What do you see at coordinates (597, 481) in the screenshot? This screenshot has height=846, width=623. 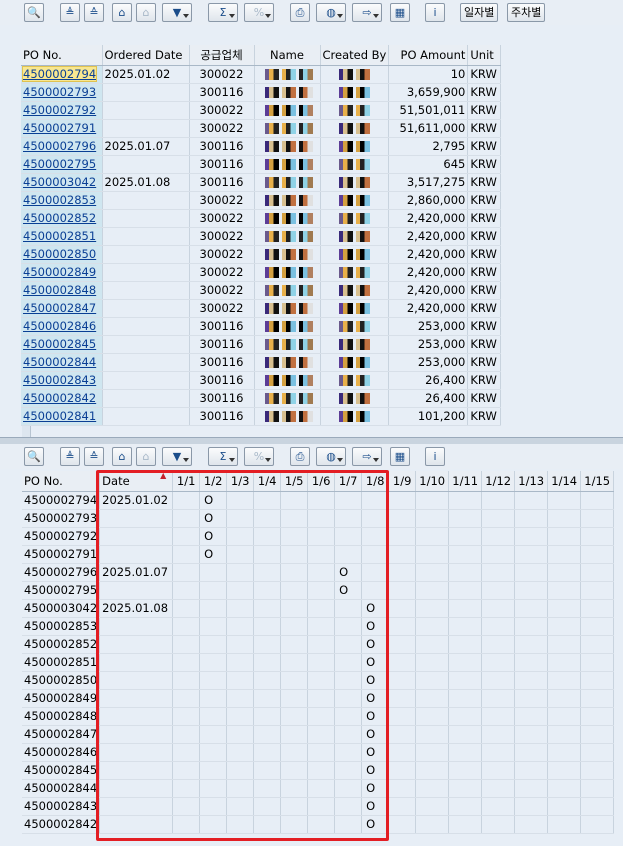 I see `day-column-header: 1/15` at bounding box center [597, 481].